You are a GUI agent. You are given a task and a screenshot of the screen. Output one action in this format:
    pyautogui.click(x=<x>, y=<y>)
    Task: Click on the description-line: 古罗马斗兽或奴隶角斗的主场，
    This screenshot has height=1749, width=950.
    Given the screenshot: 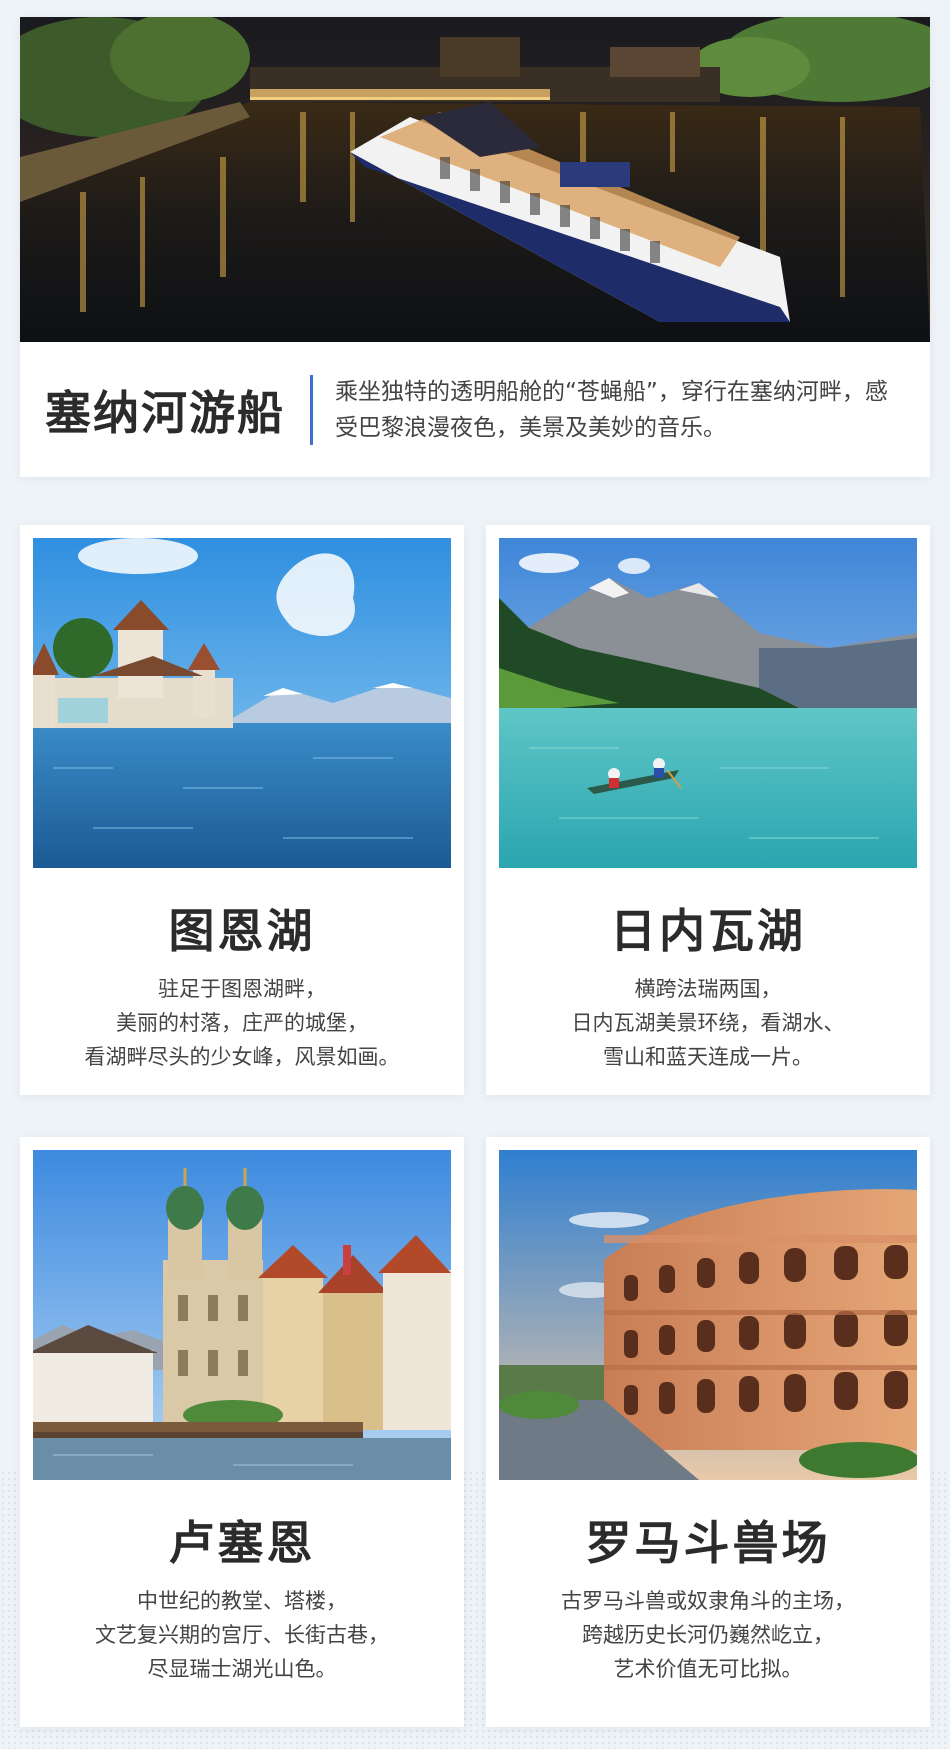 What is the action you would take?
    pyautogui.click(x=708, y=1601)
    